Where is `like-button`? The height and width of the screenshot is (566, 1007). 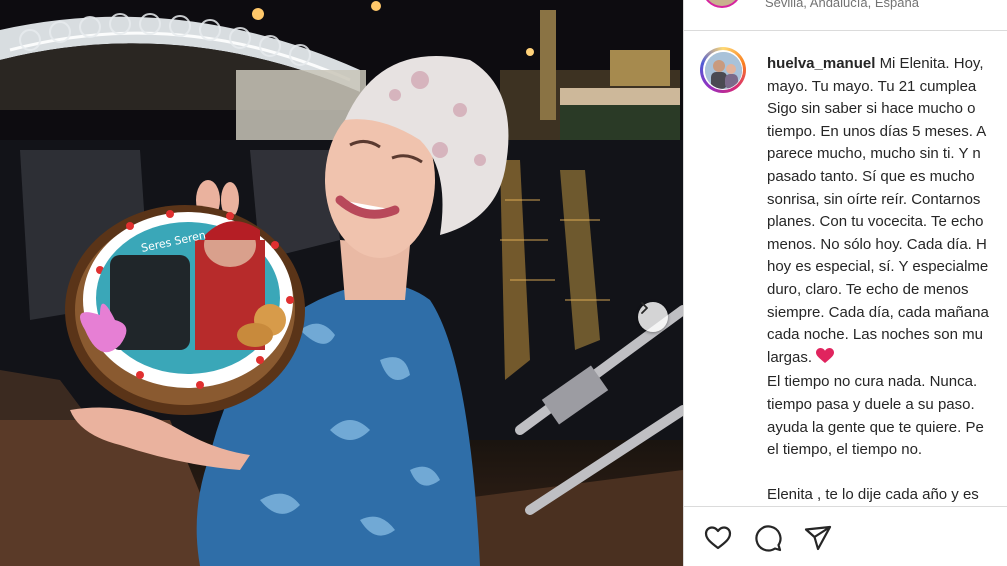 like-button is located at coordinates (718, 538).